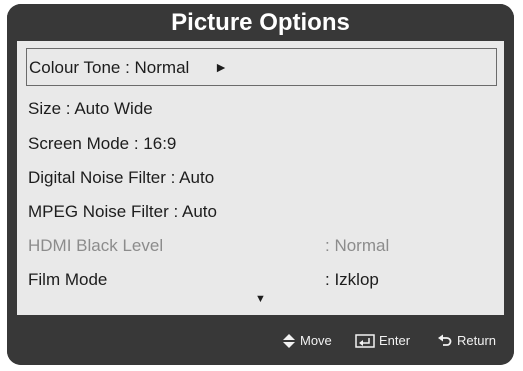 The image size is (523, 371). What do you see at coordinates (260, 299) in the screenshot?
I see `scroll-down-indicator-icon: ▼` at bounding box center [260, 299].